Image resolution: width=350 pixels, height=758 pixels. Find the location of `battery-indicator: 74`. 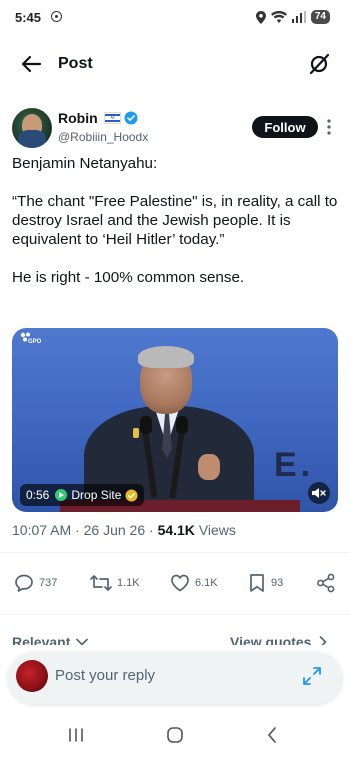

battery-indicator: 74 is located at coordinates (320, 17).